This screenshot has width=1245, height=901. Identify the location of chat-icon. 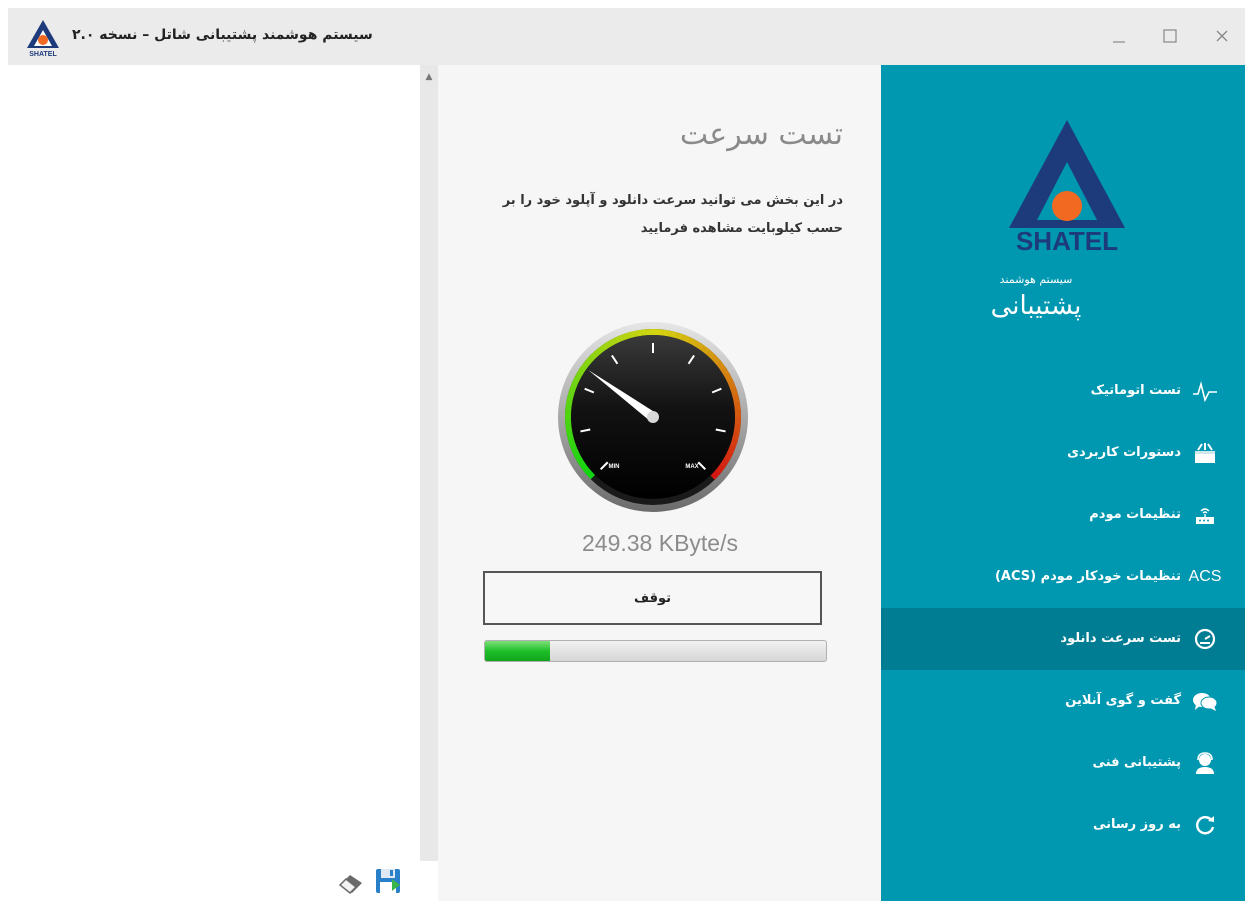
(1205, 701).